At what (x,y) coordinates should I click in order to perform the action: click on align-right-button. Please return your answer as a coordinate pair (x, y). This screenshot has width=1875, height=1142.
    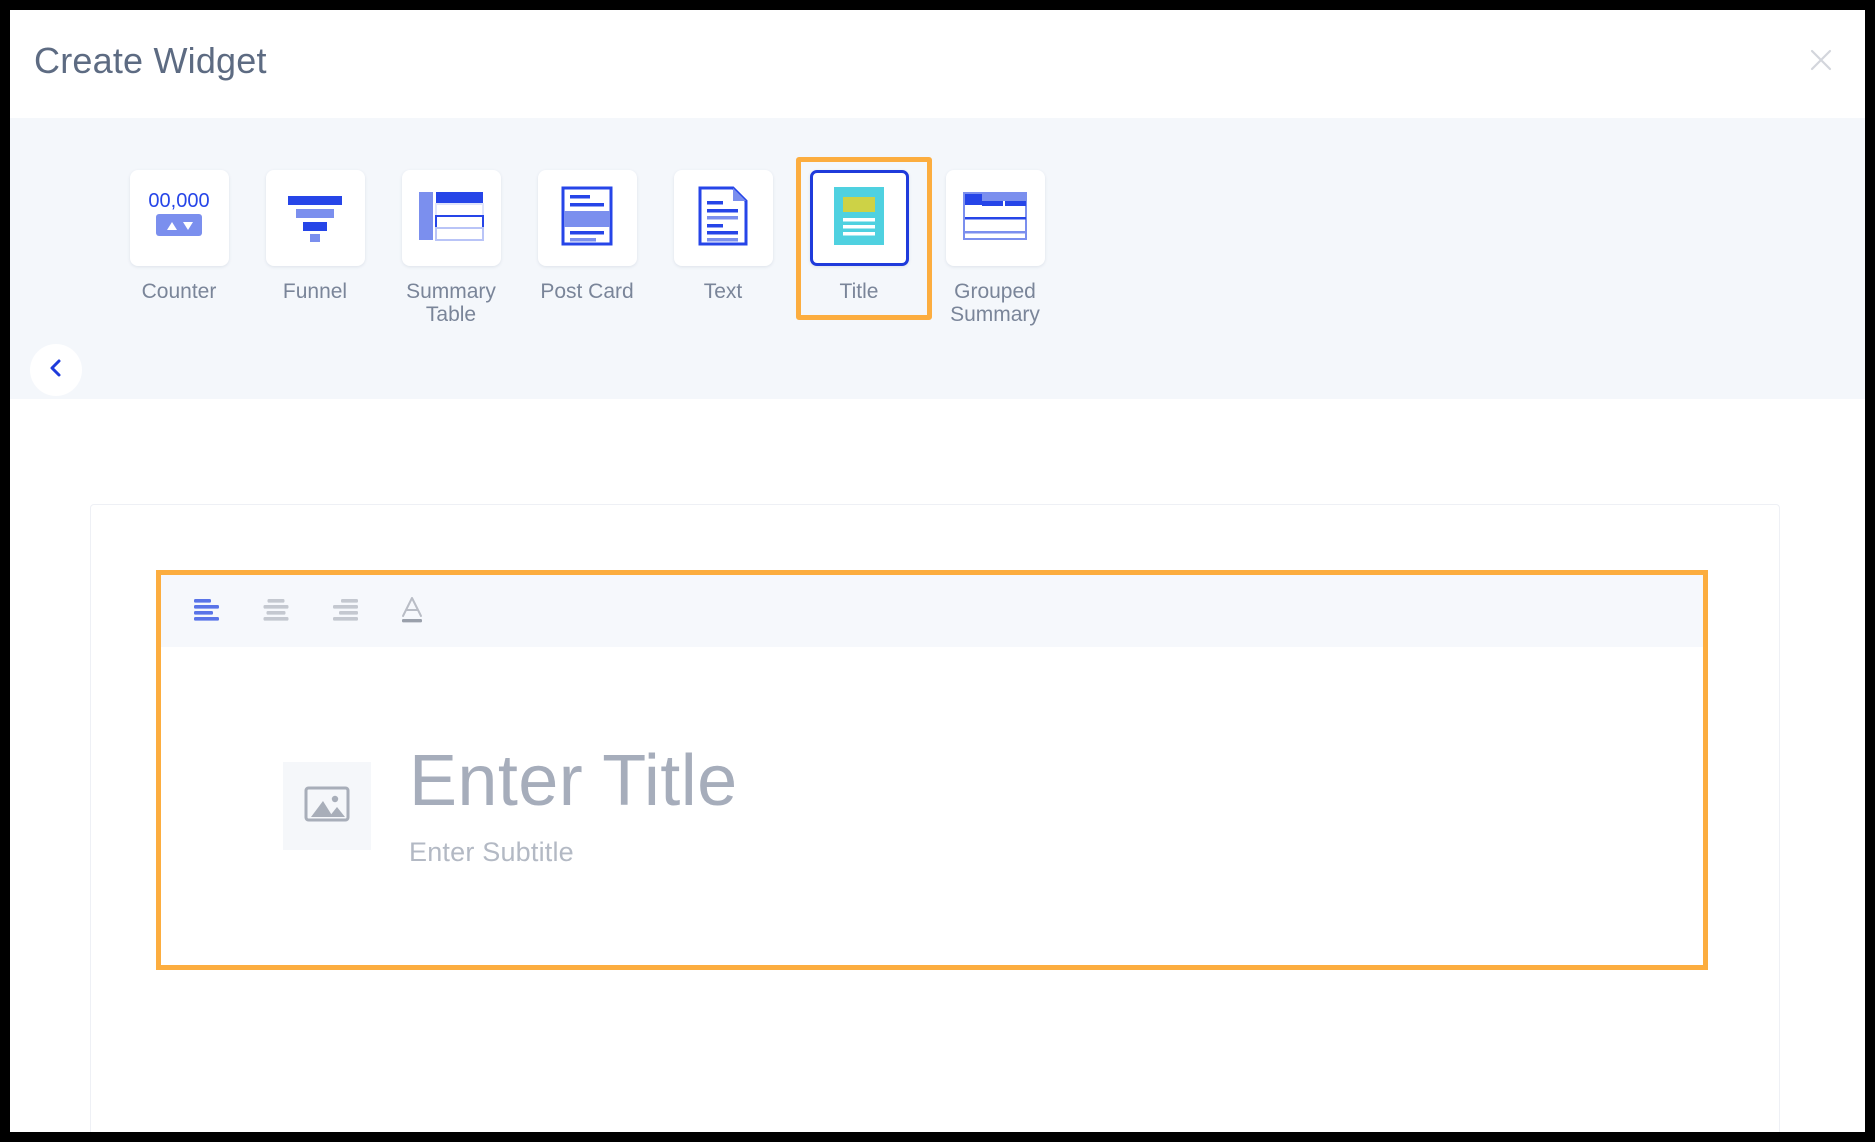
    Looking at the image, I should click on (344, 611).